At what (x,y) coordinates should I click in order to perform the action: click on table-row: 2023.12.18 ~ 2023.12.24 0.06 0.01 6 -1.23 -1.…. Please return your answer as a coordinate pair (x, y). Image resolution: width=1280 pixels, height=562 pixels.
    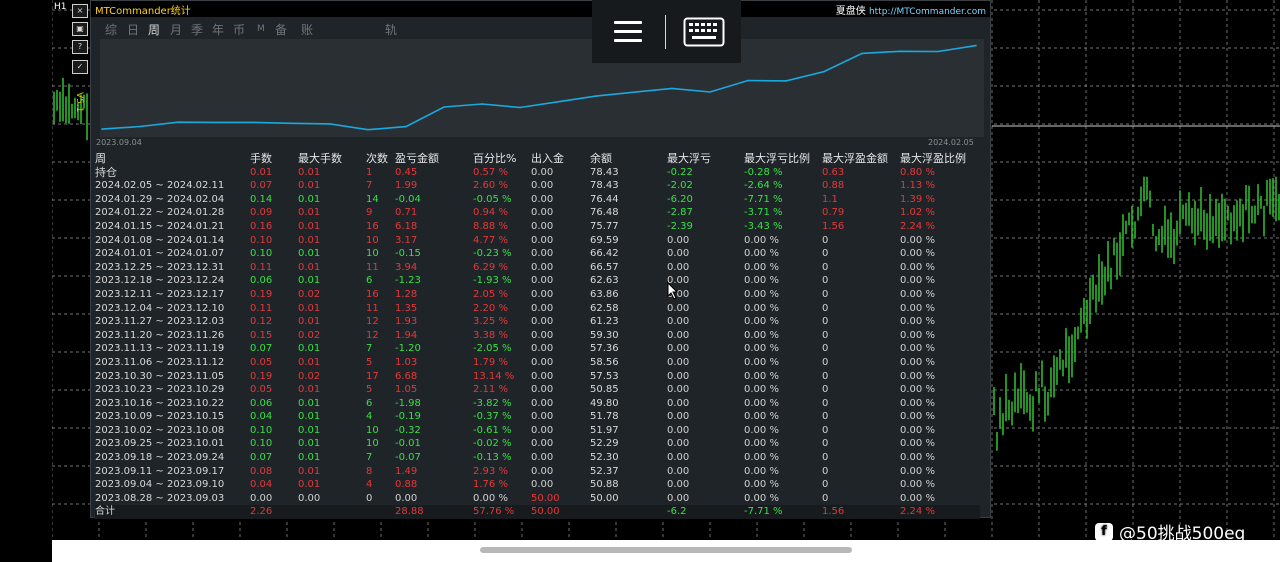
    Looking at the image, I should click on (537, 281).